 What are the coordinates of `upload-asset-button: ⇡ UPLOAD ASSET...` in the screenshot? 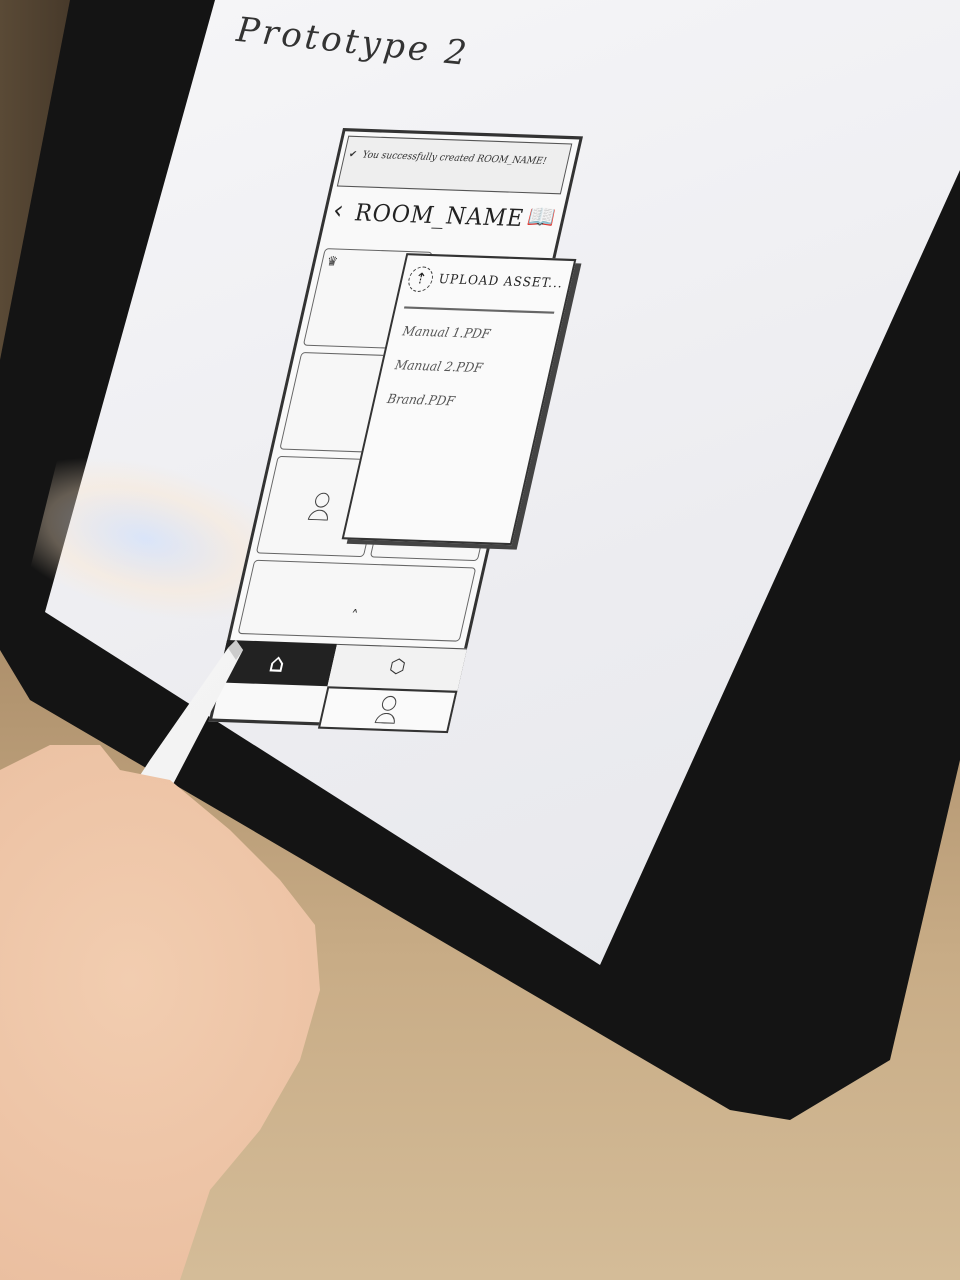 It's located at (485, 284).